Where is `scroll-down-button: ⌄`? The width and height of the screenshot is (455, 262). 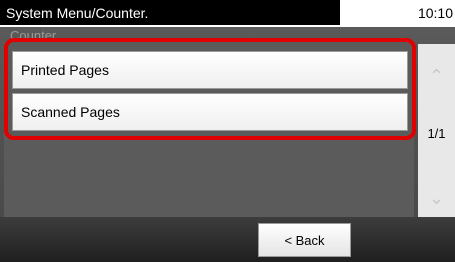
scroll-down-button: ⌄ is located at coordinates (436, 198).